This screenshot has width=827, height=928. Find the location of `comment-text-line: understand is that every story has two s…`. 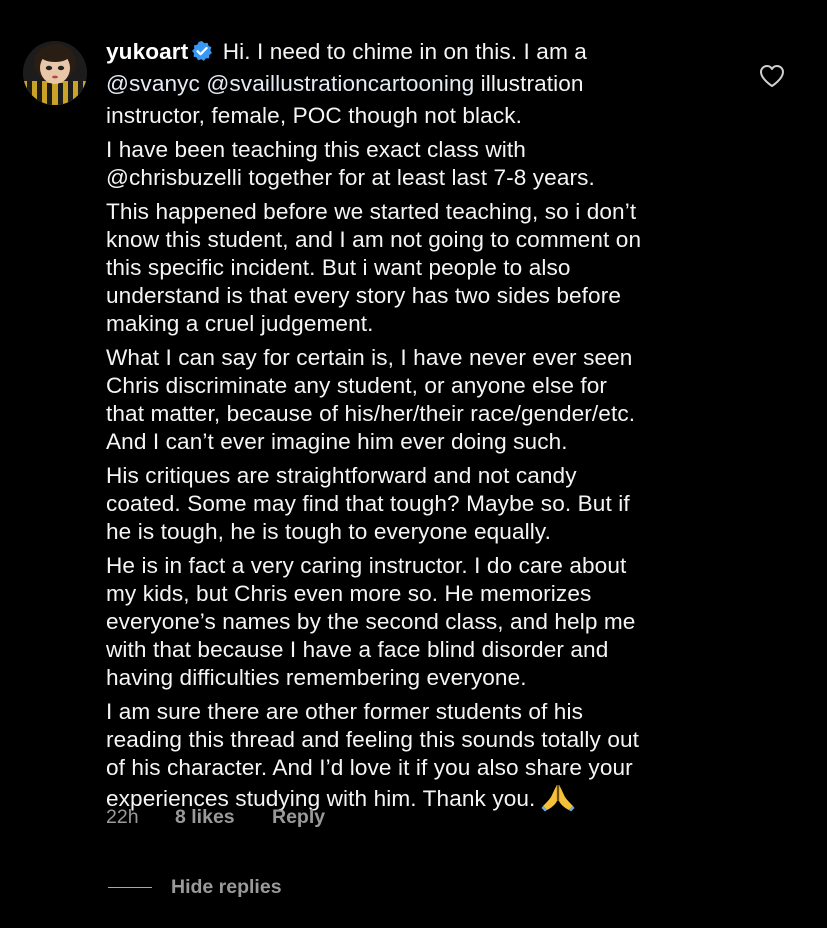

comment-text-line: understand is that every story has two s… is located at coordinates (363, 295).